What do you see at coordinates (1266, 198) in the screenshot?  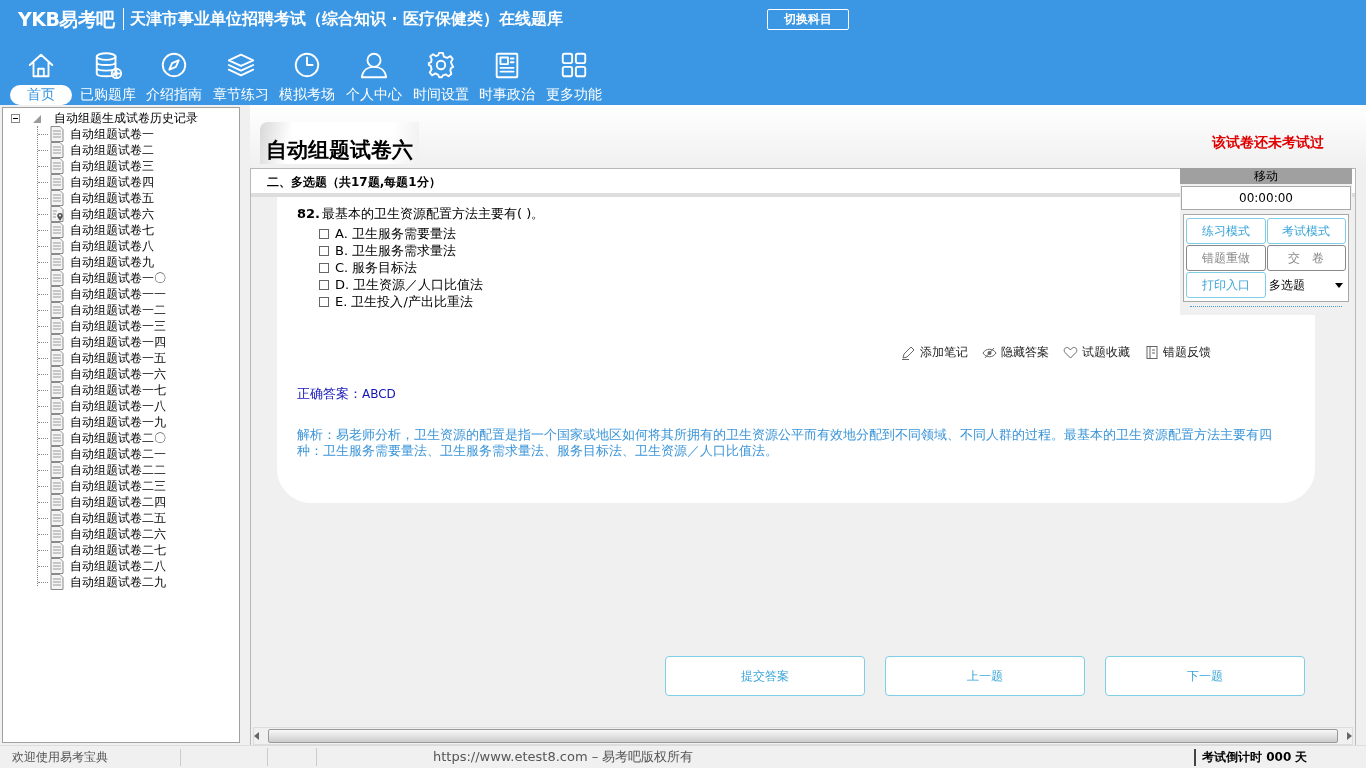 I see `timer-display: 00:00:00` at bounding box center [1266, 198].